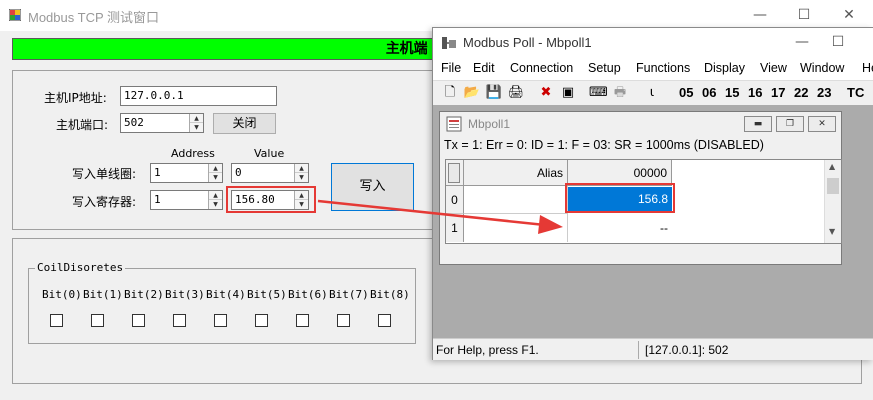  I want to click on annotation-arrow, so click(440, 216).